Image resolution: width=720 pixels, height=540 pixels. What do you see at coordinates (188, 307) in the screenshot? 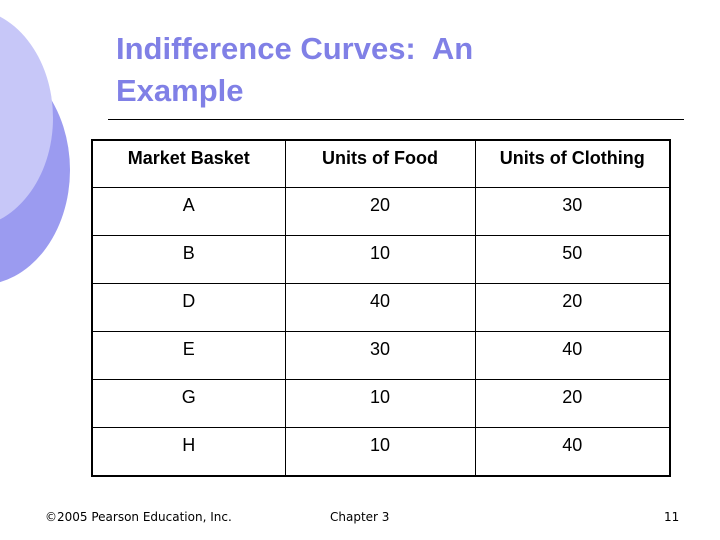
I see `cell-basket: D` at bounding box center [188, 307].